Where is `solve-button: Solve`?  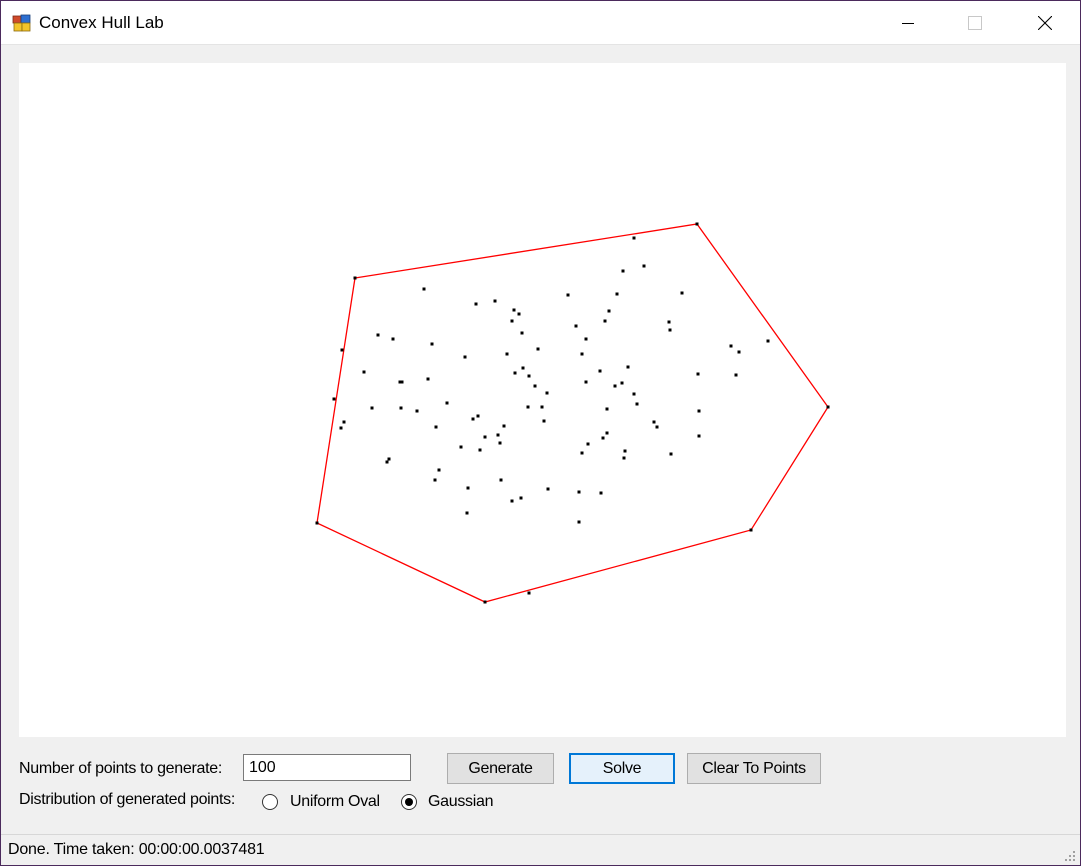 solve-button: Solve is located at coordinates (622, 768).